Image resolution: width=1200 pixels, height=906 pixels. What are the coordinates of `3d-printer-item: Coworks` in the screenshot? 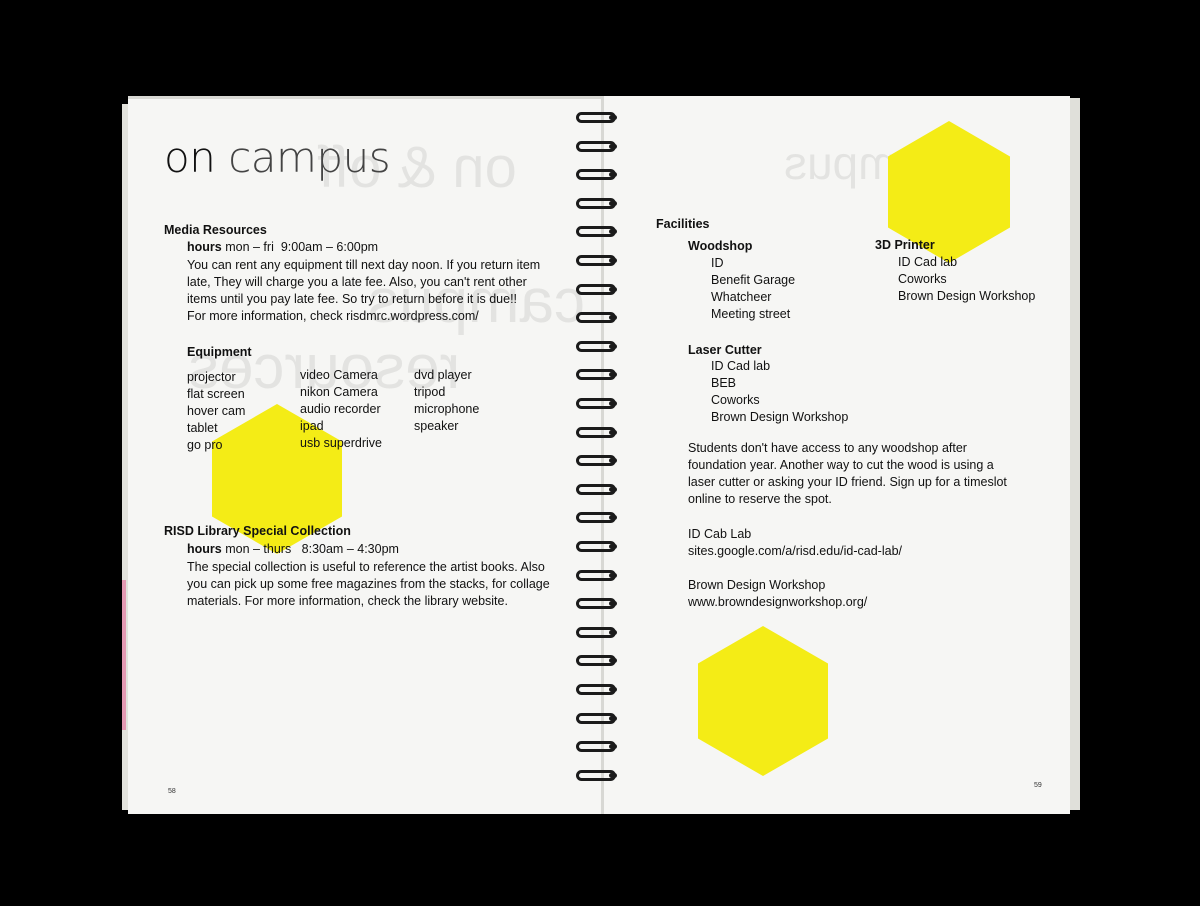 It's located at (922, 279).